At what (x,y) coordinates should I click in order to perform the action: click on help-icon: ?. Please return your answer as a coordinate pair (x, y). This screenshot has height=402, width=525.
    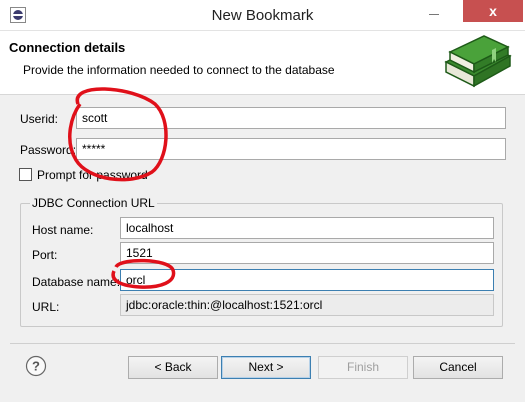
    Looking at the image, I should click on (36, 366).